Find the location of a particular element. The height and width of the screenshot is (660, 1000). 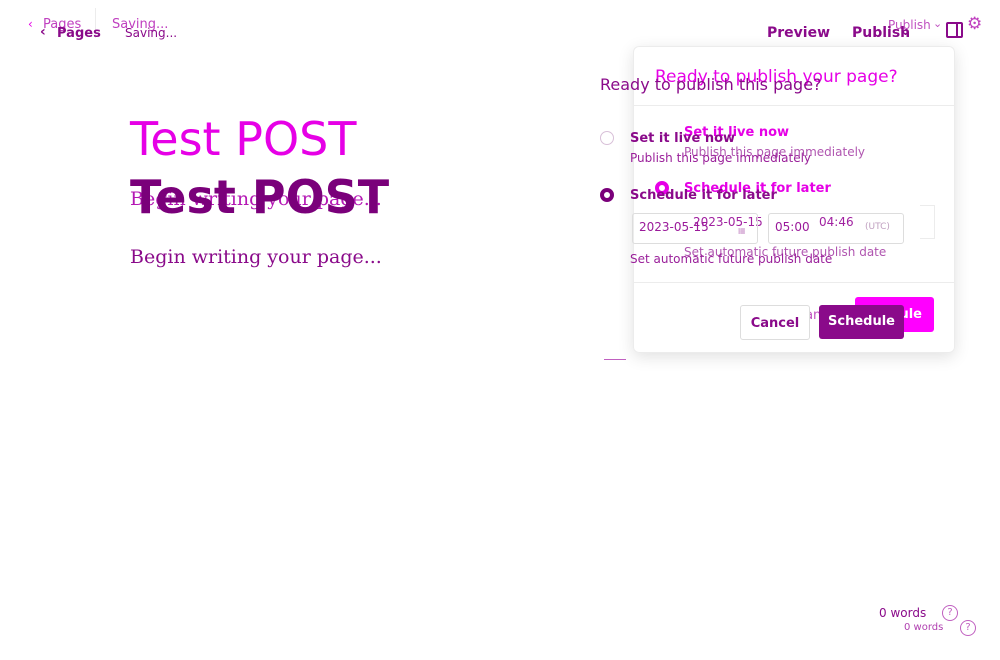

preview-button: Preview is located at coordinates (798, 33).